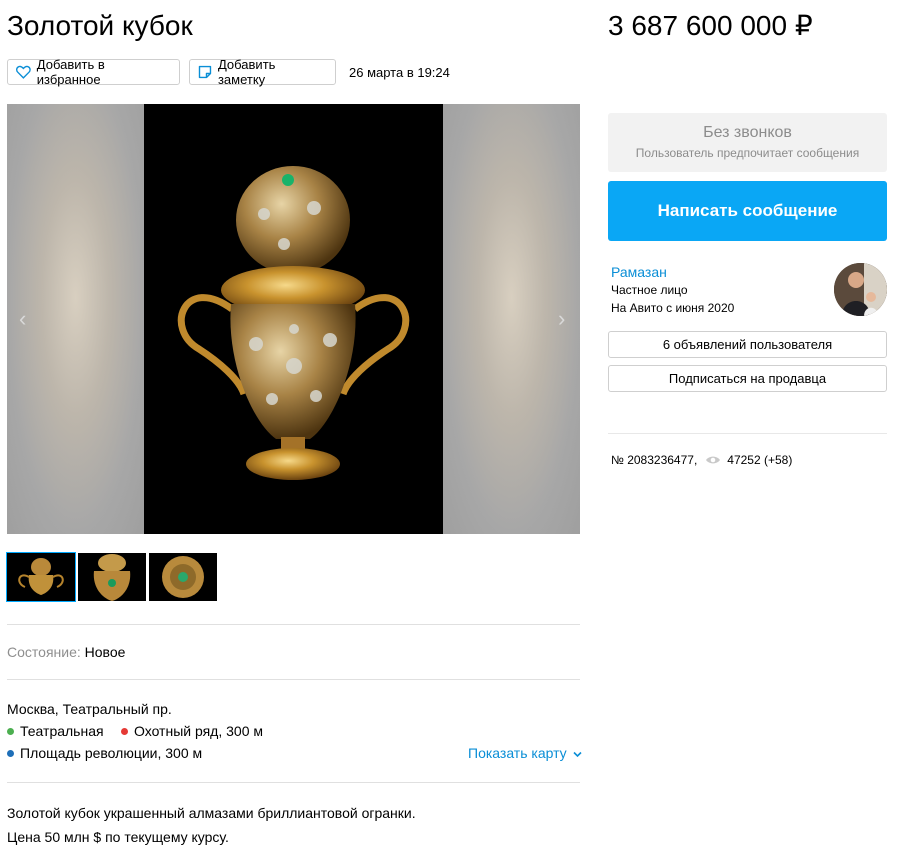 The width and height of the screenshot is (906, 854). I want to click on condition-param: Состояние: Новое, so click(66, 652).